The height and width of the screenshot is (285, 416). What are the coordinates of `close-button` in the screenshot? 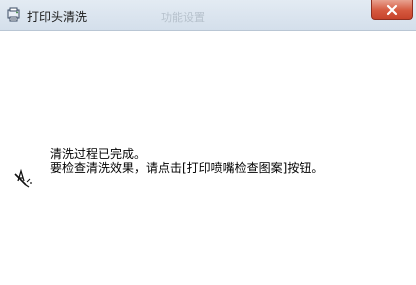 It's located at (392, 10).